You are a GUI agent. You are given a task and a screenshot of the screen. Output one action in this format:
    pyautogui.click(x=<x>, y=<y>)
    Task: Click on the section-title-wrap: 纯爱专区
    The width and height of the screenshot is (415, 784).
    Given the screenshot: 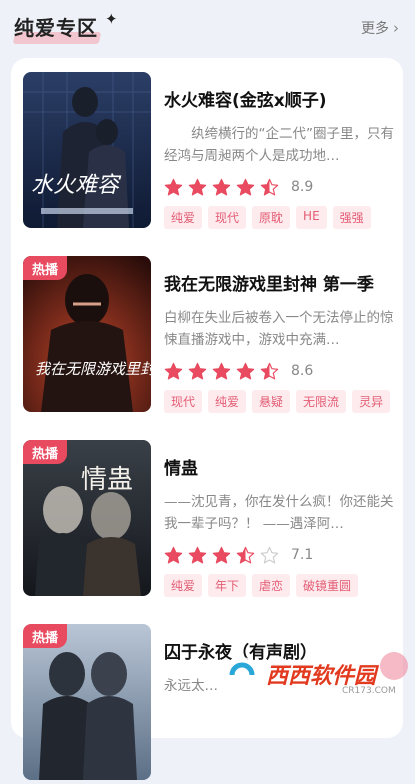 What is the action you would take?
    pyautogui.click(x=57, y=28)
    